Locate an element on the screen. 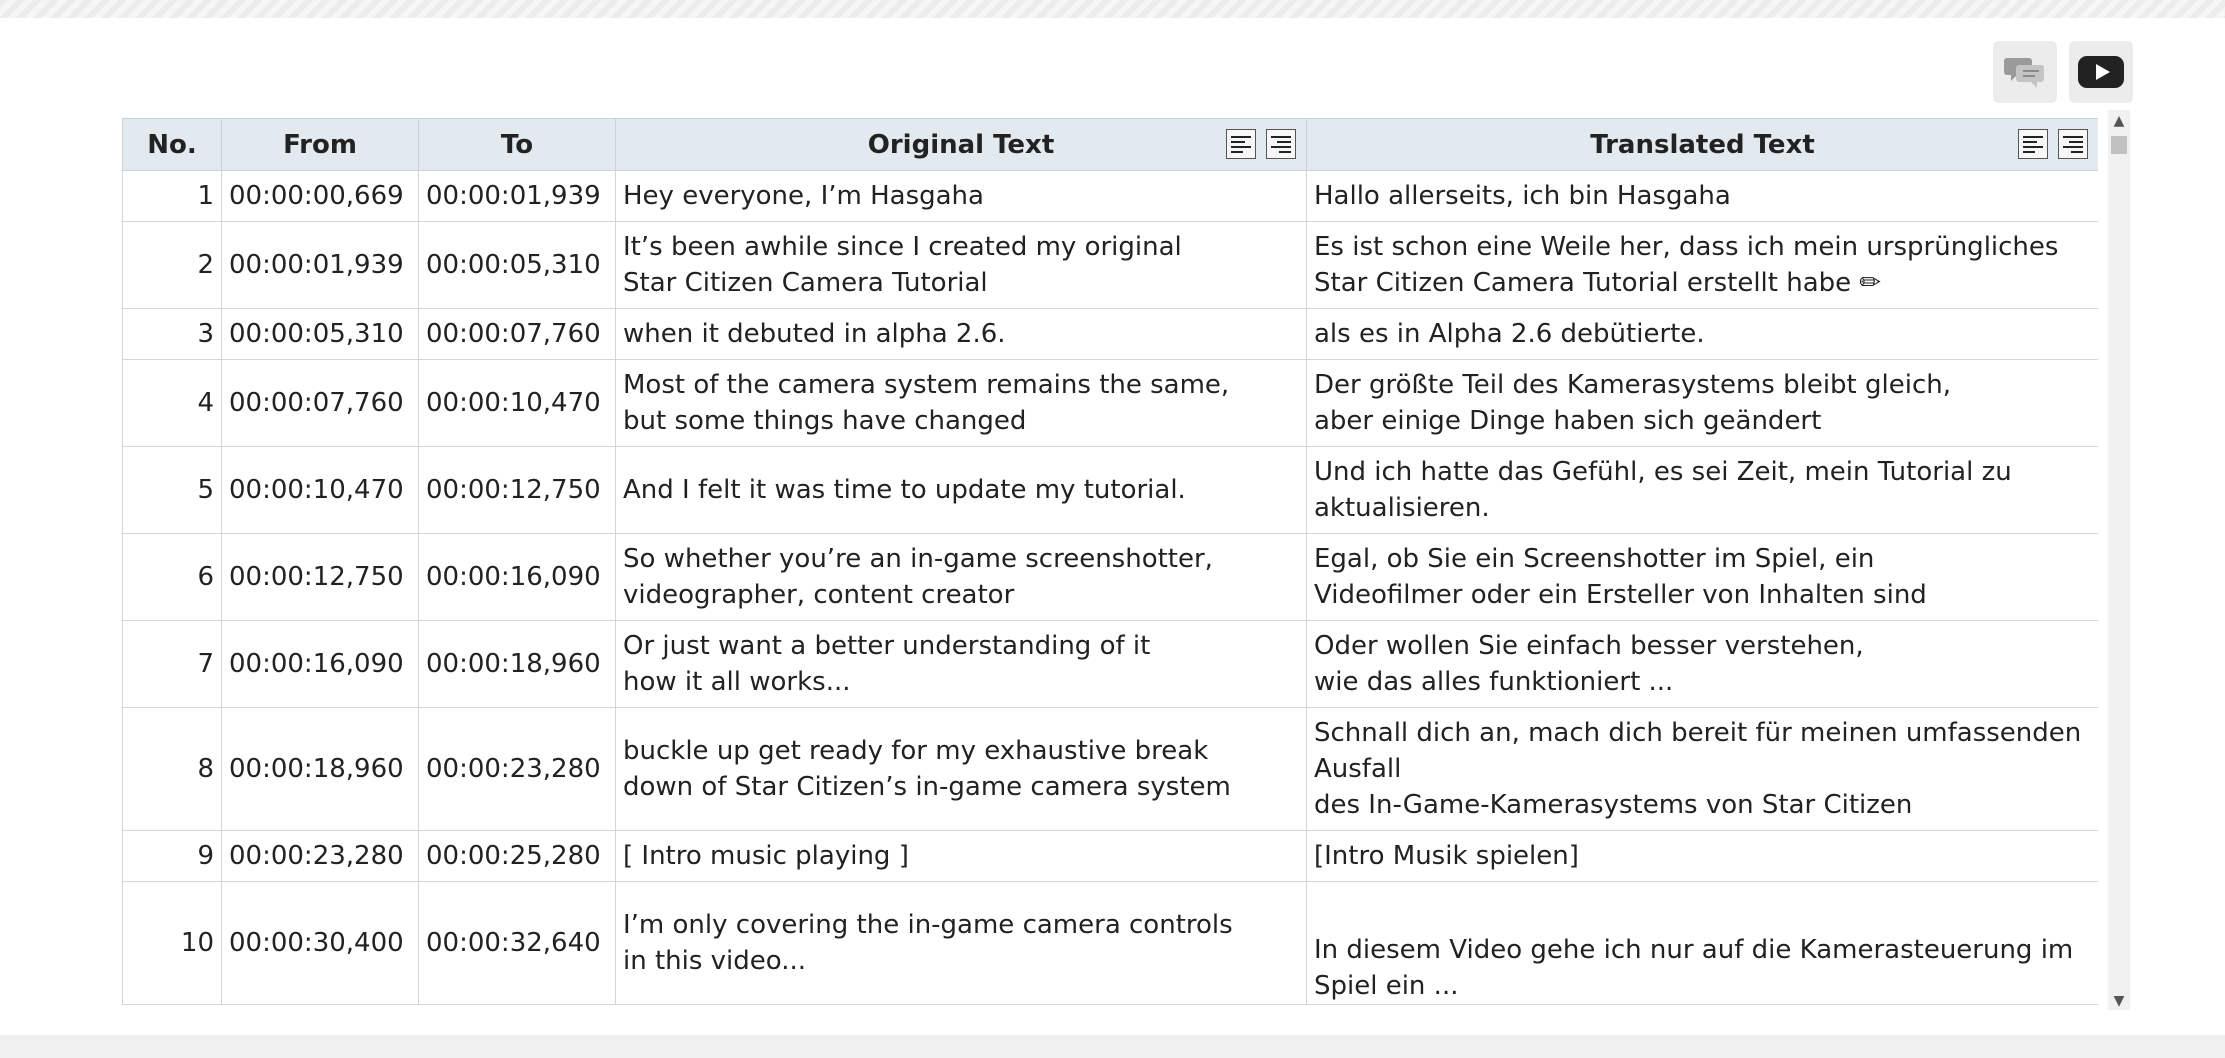 The image size is (2225, 1058). translated-text-line: als es in Alpha 2.6 debütierte. is located at coordinates (1509, 334).